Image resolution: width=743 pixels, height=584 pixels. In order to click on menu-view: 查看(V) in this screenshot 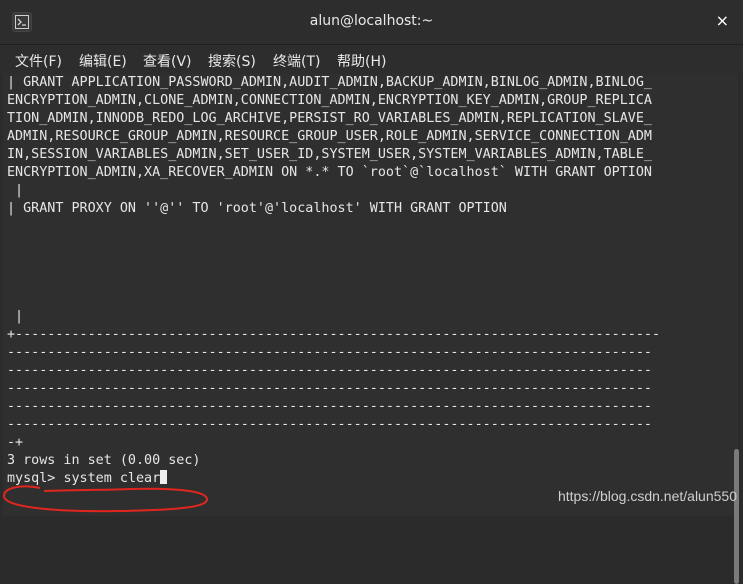, I will do `click(167, 61)`.